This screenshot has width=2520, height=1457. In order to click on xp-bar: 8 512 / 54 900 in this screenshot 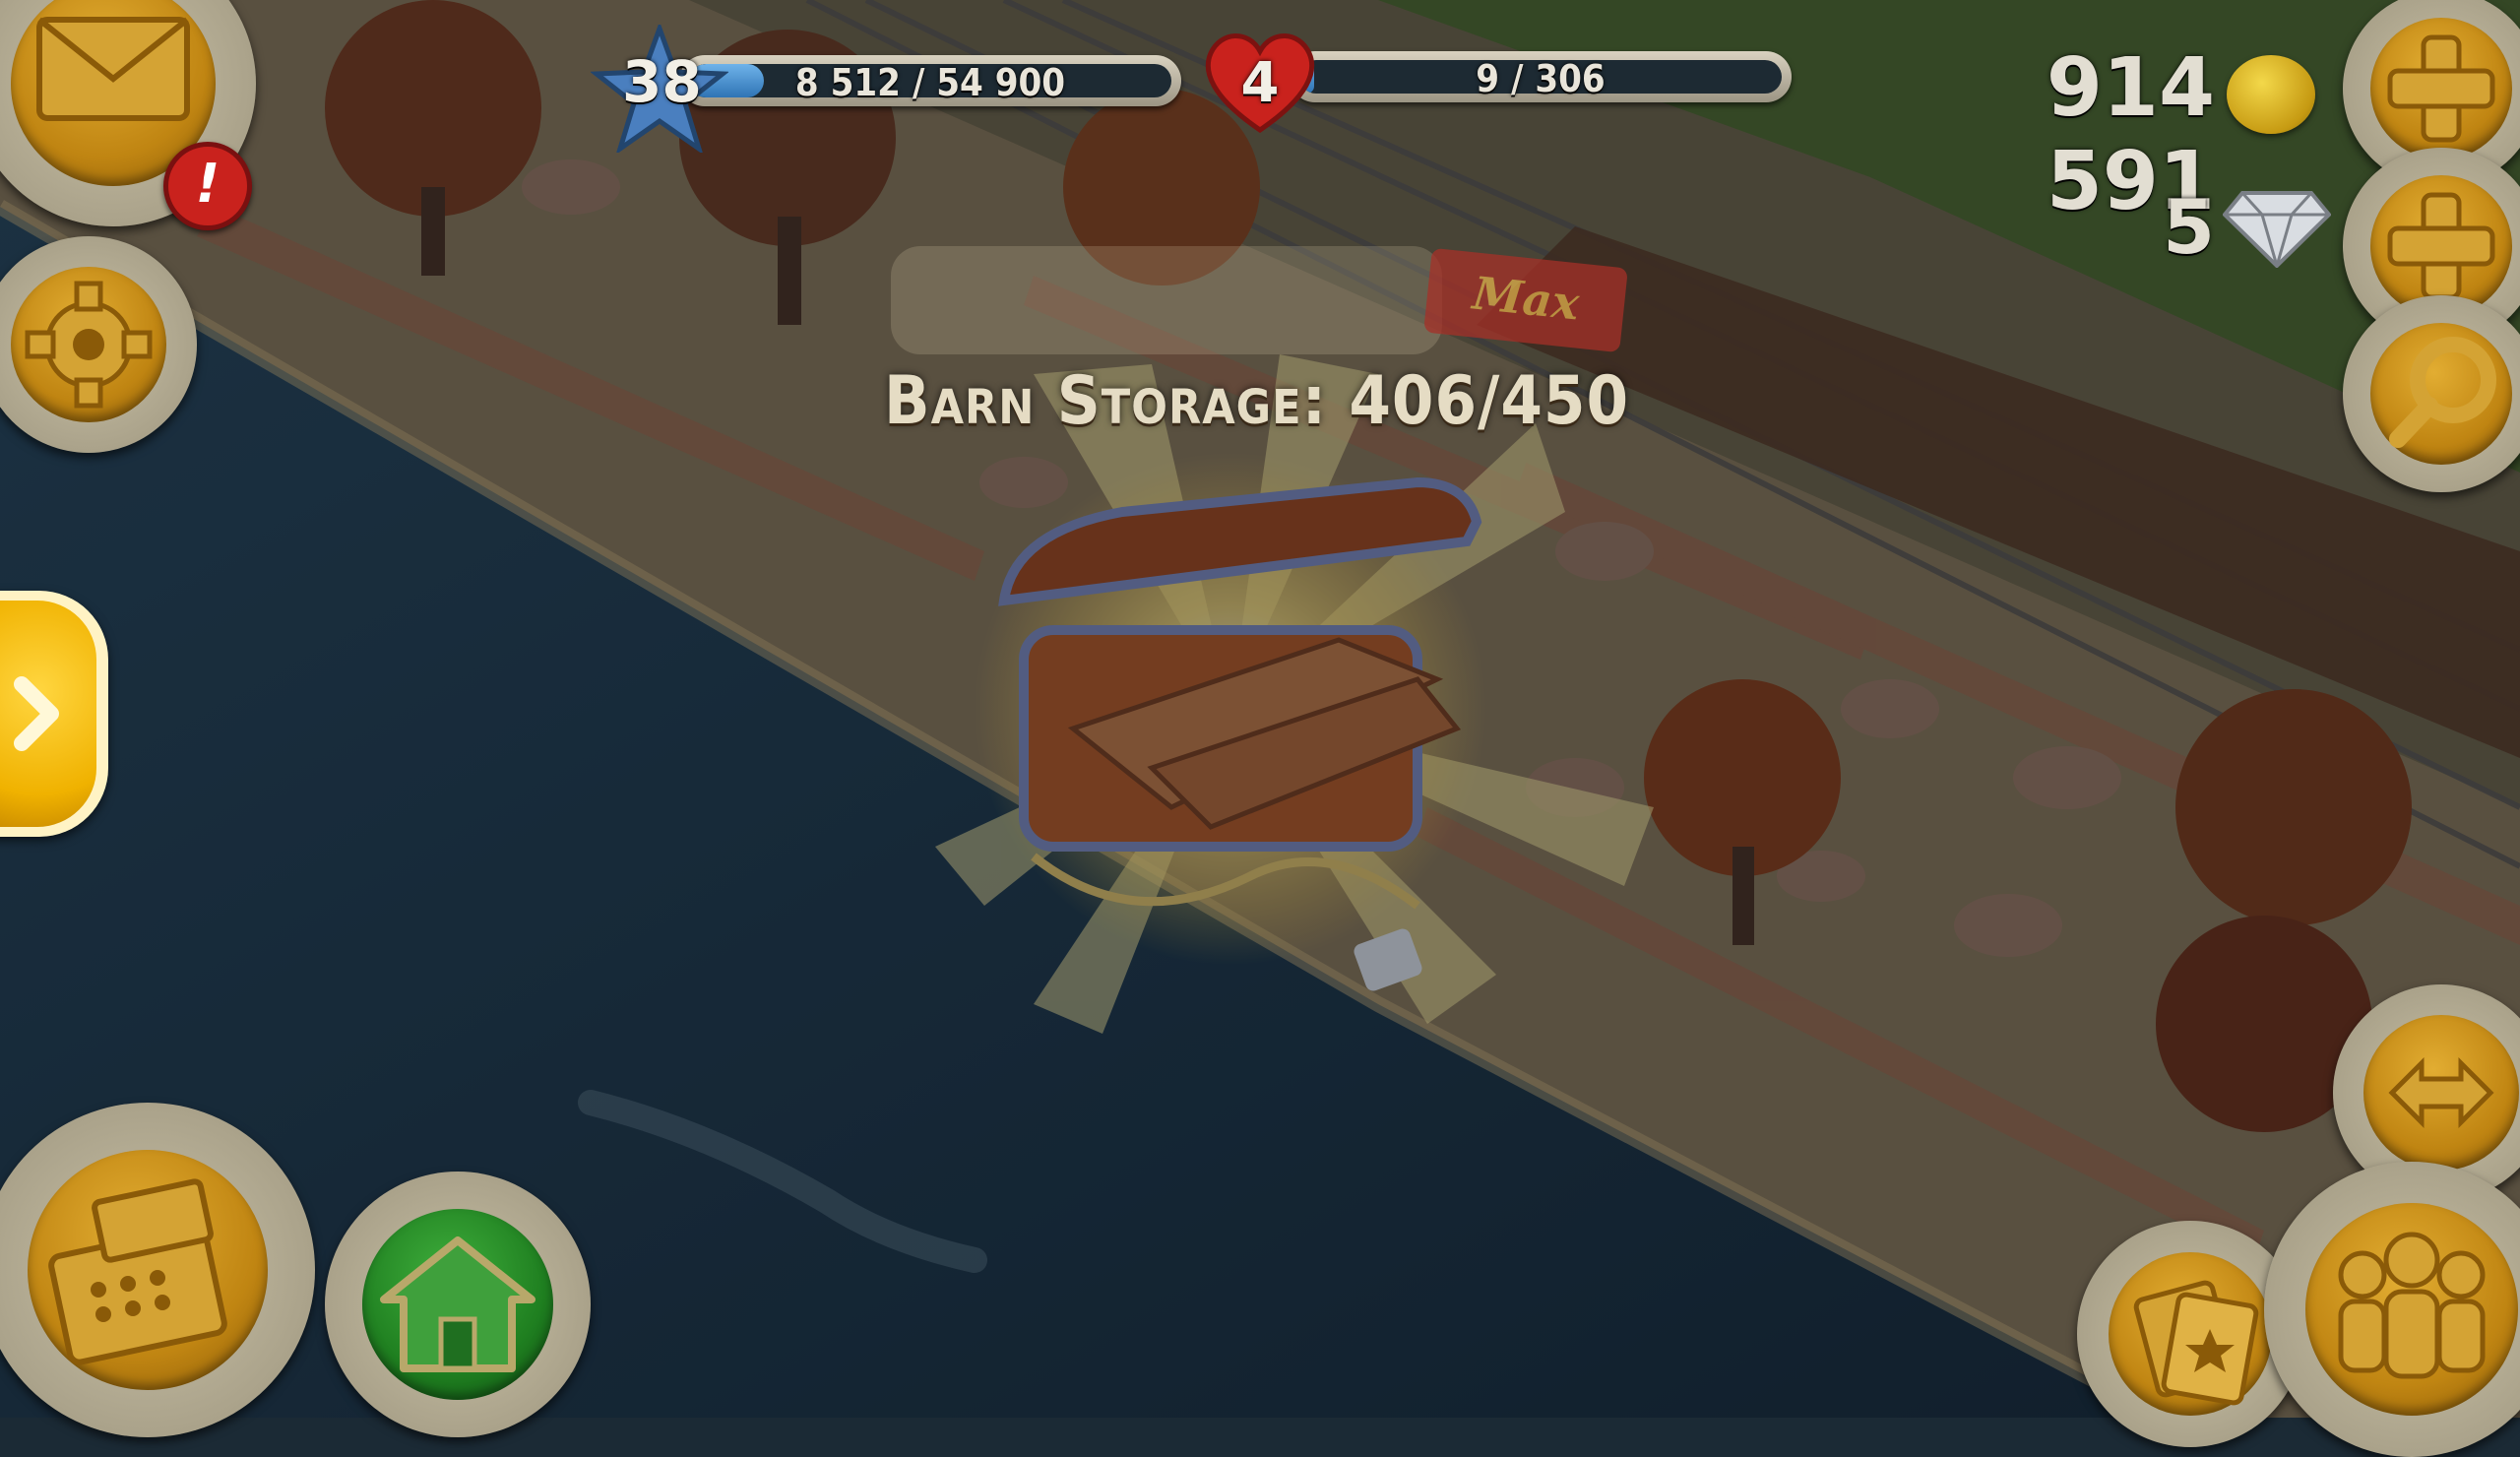, I will do `click(930, 80)`.